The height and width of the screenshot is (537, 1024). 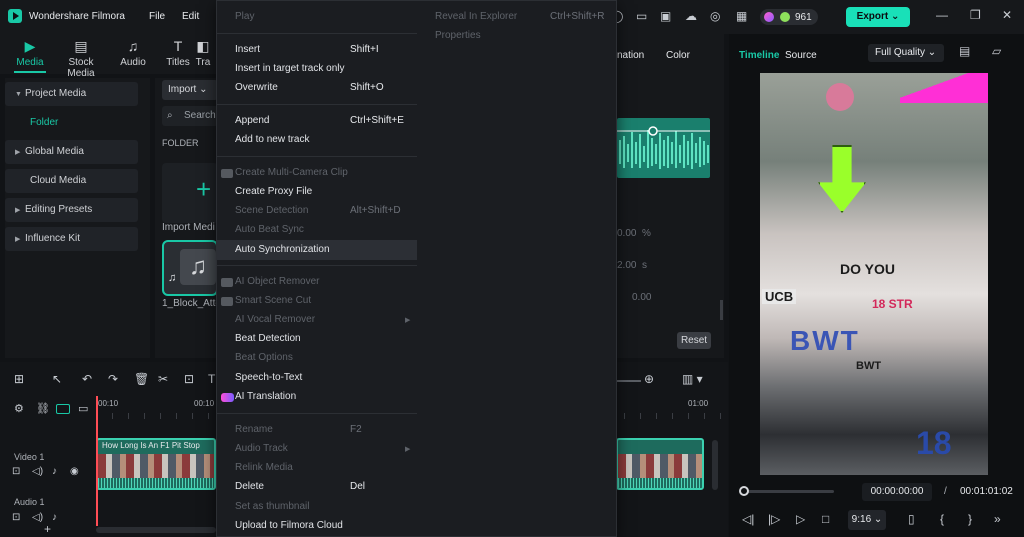 What do you see at coordinates (71, 123) in the screenshot?
I see `sidebar-item-folder: Folder` at bounding box center [71, 123].